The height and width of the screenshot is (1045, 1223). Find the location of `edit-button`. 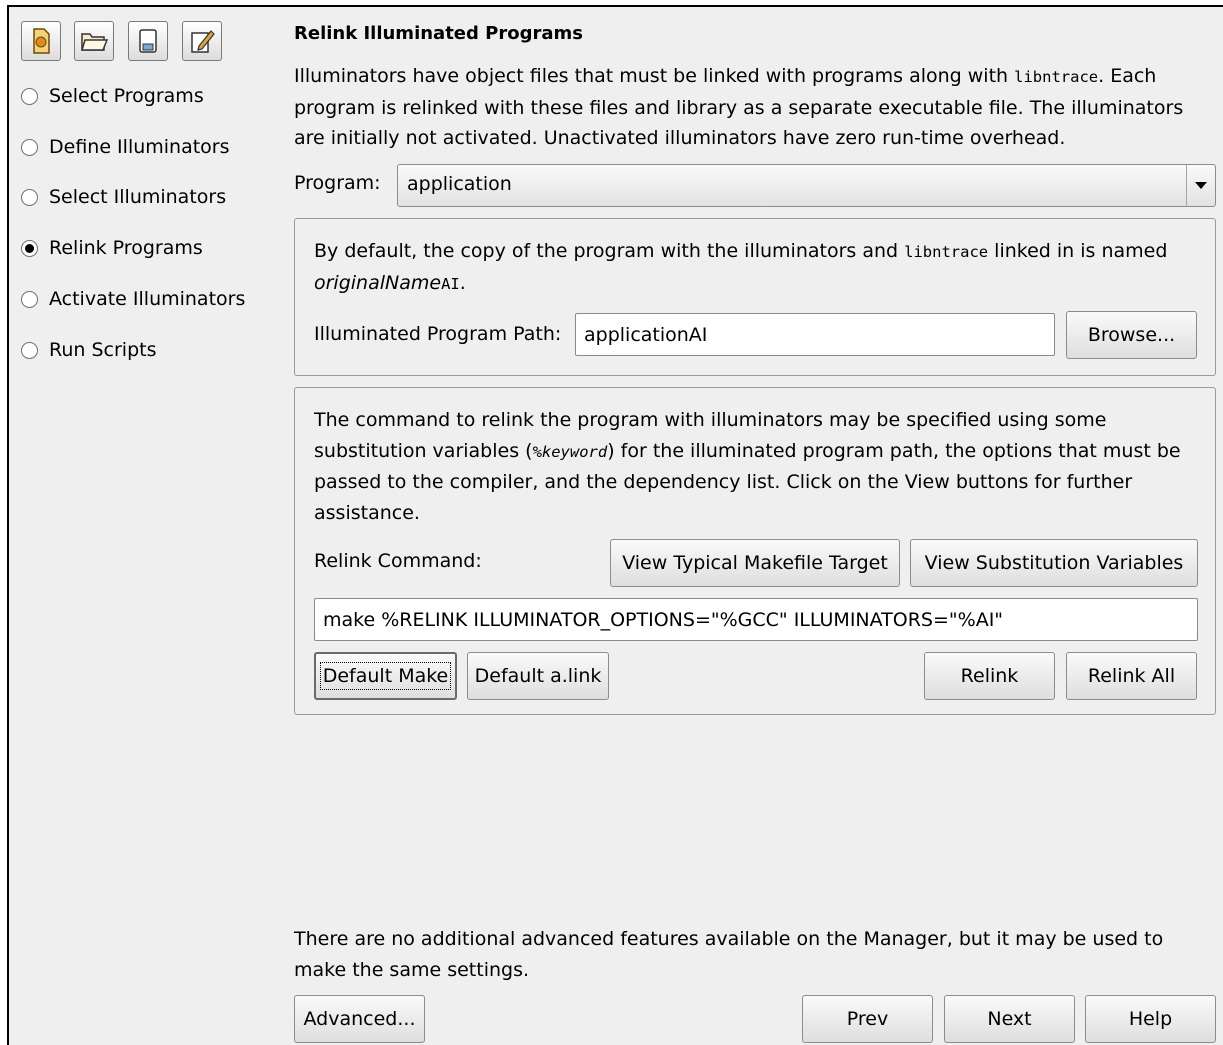

edit-button is located at coordinates (202, 41).